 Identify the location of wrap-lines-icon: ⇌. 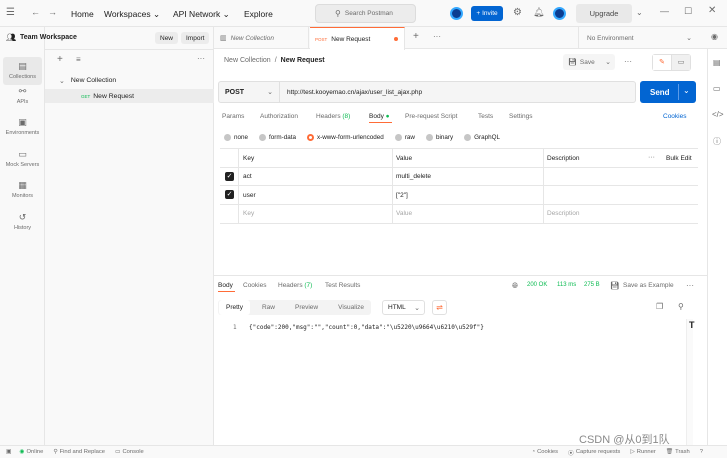
(439, 307).